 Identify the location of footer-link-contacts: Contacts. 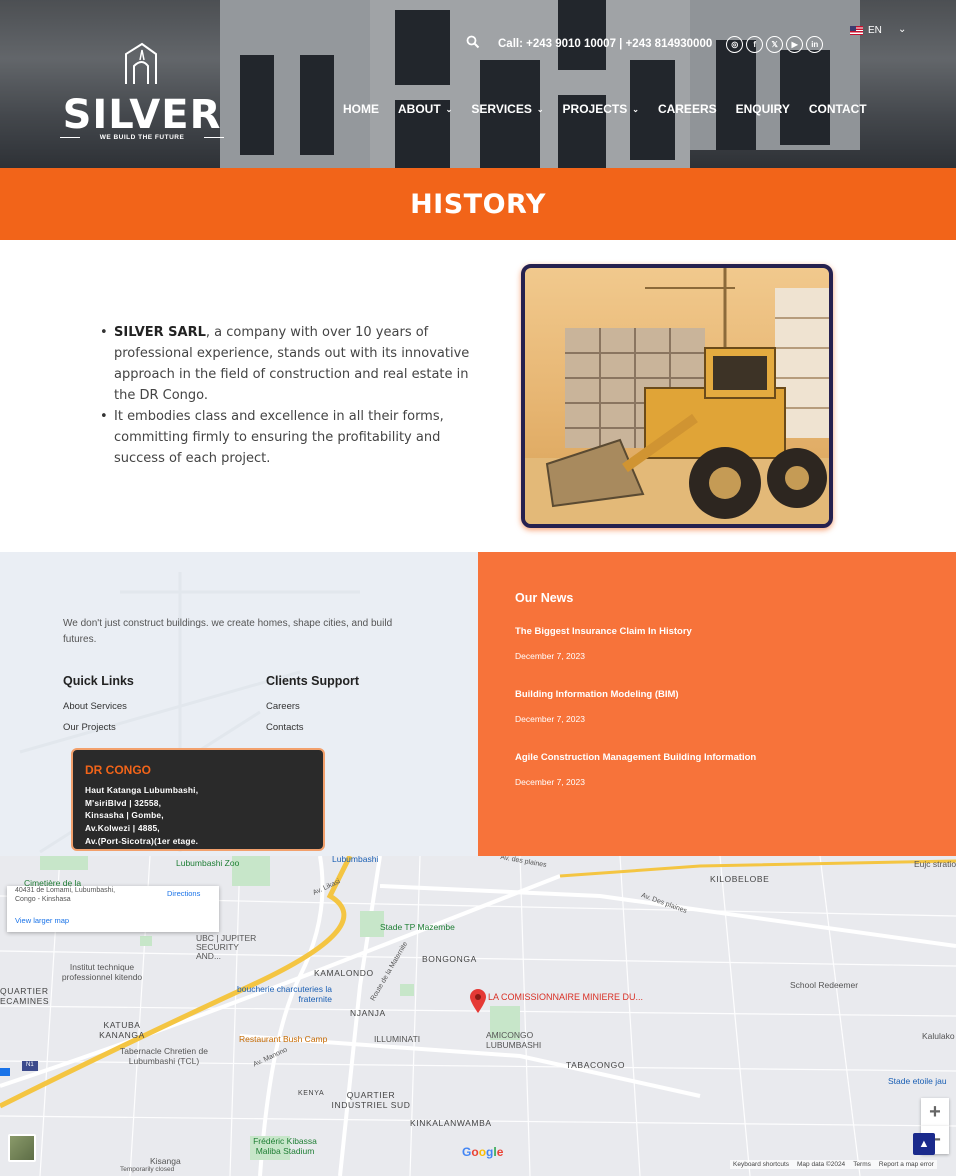
(285, 727).